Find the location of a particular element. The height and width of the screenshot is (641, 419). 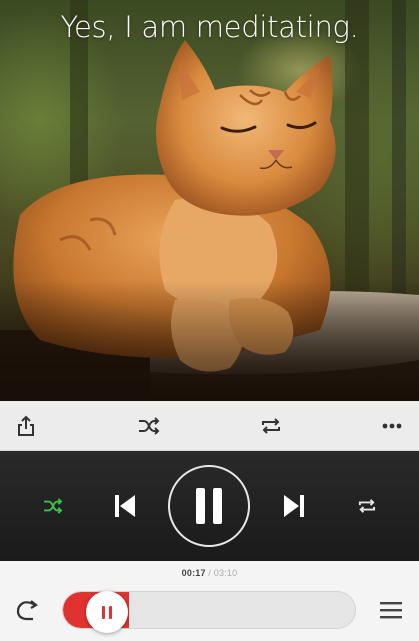

replay-button is located at coordinates (28, 610).